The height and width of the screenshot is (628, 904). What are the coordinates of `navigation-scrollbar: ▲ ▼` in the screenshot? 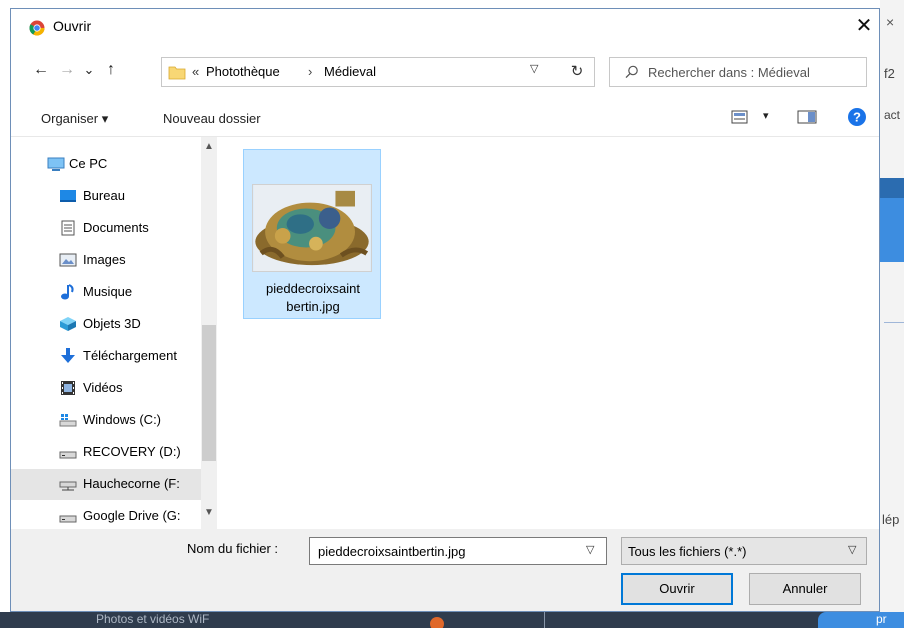 It's located at (209, 333).